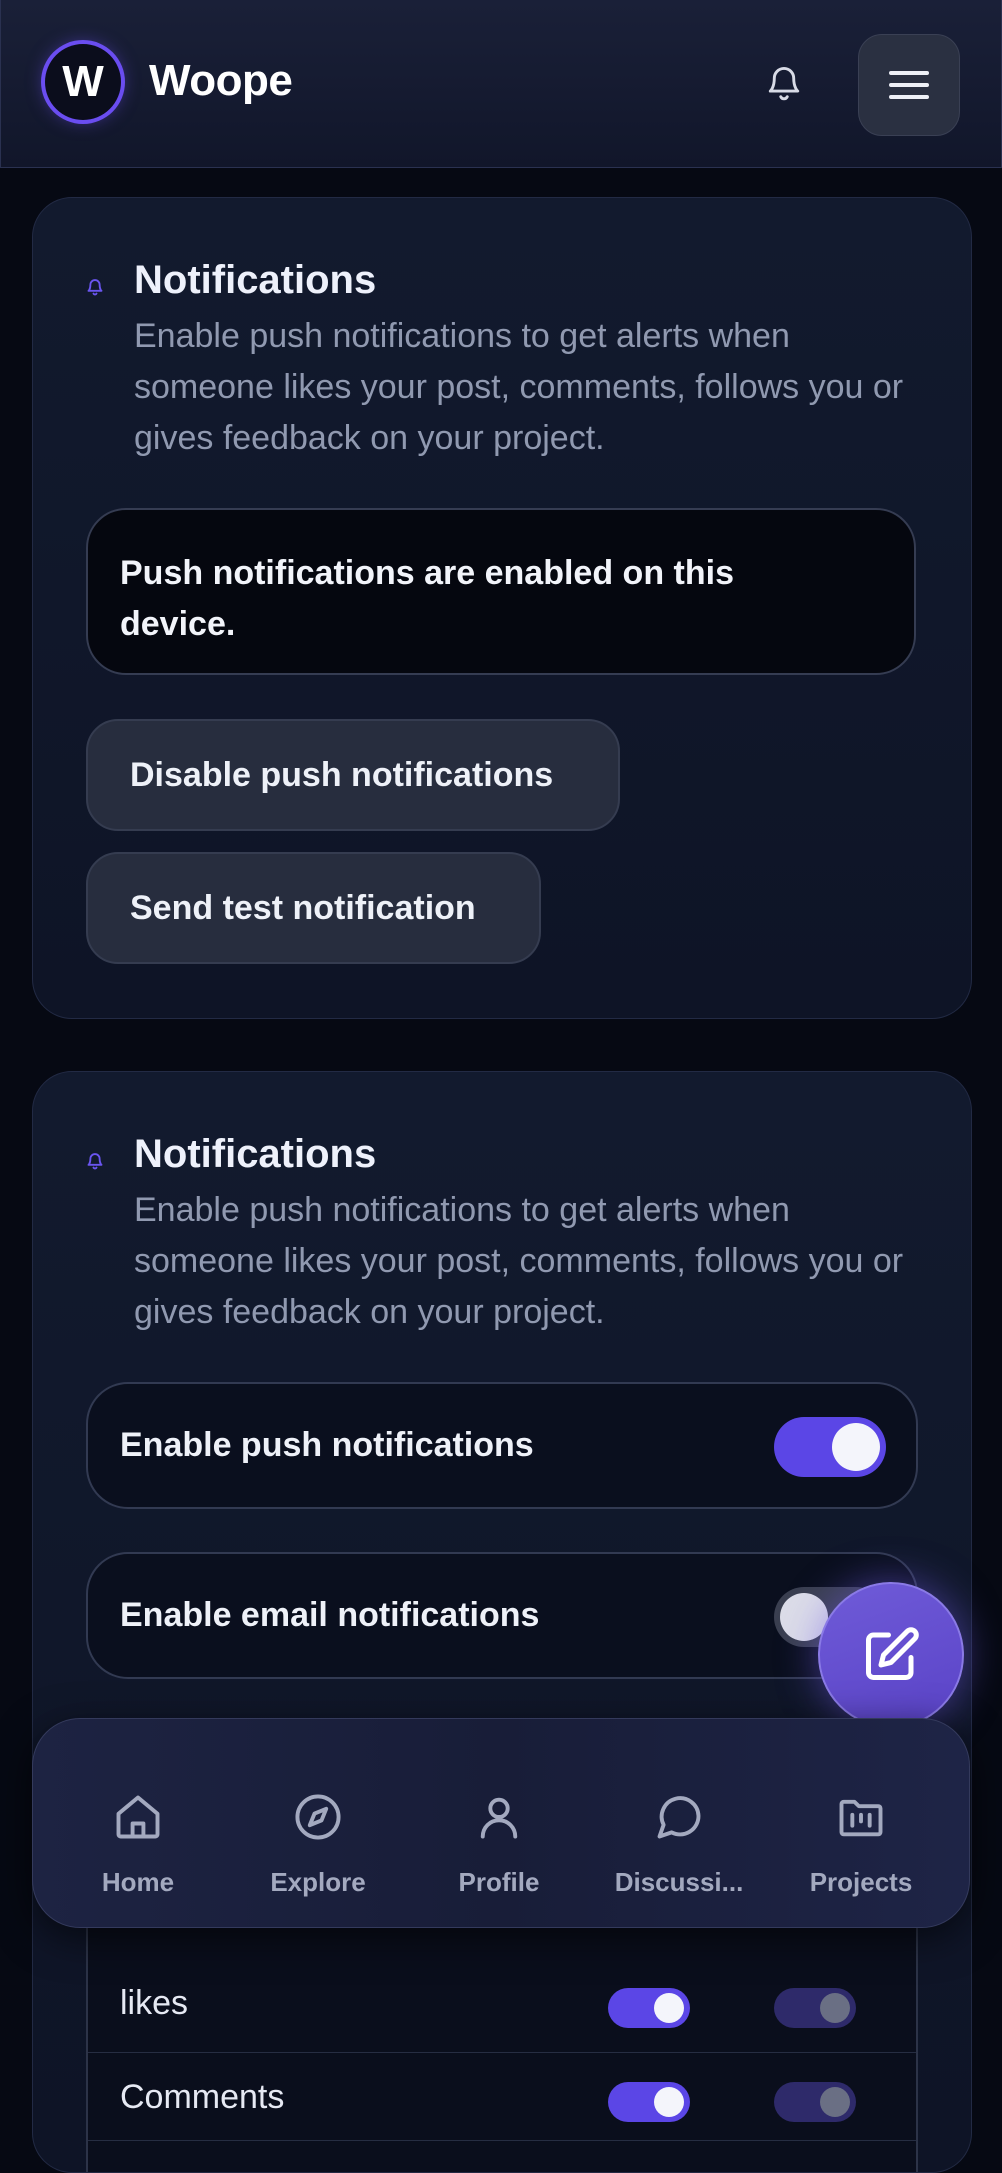  What do you see at coordinates (154, 2003) in the screenshot?
I see `preference-label: likes` at bounding box center [154, 2003].